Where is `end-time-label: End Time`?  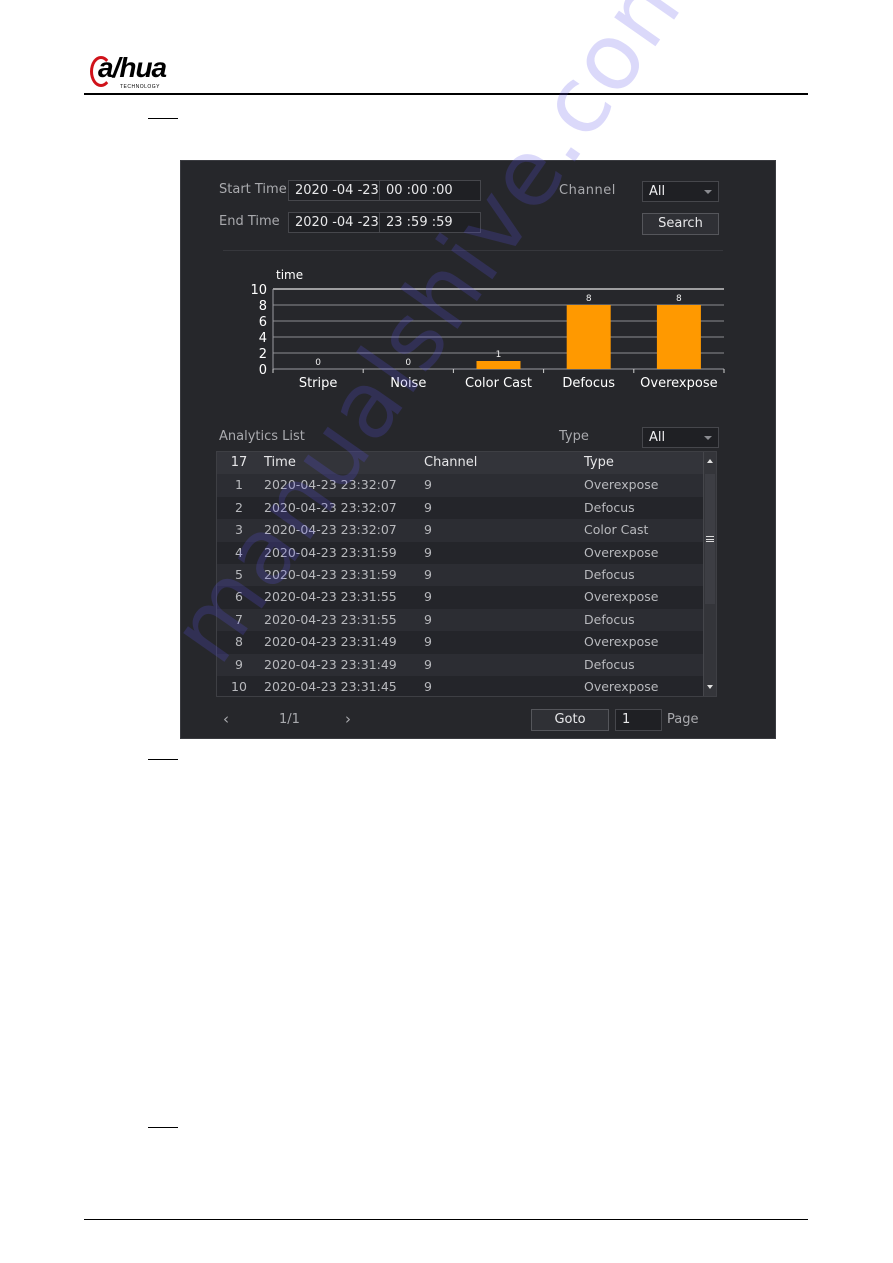
end-time-label: End Time is located at coordinates (249, 221).